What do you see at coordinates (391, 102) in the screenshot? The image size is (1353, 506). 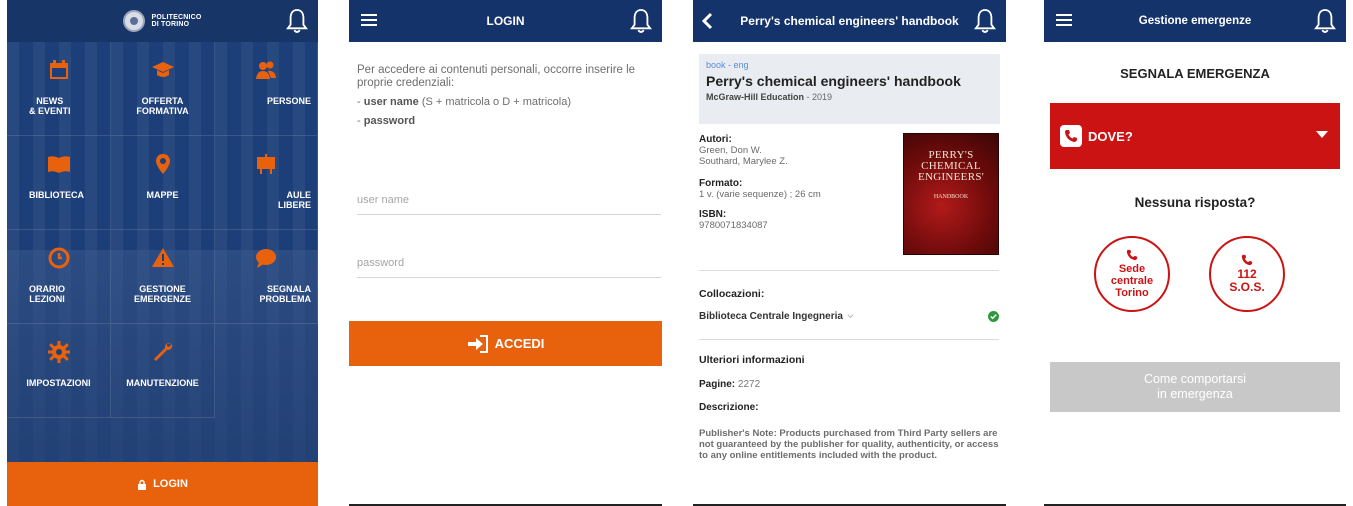 I see `requirement-bold: user name` at bounding box center [391, 102].